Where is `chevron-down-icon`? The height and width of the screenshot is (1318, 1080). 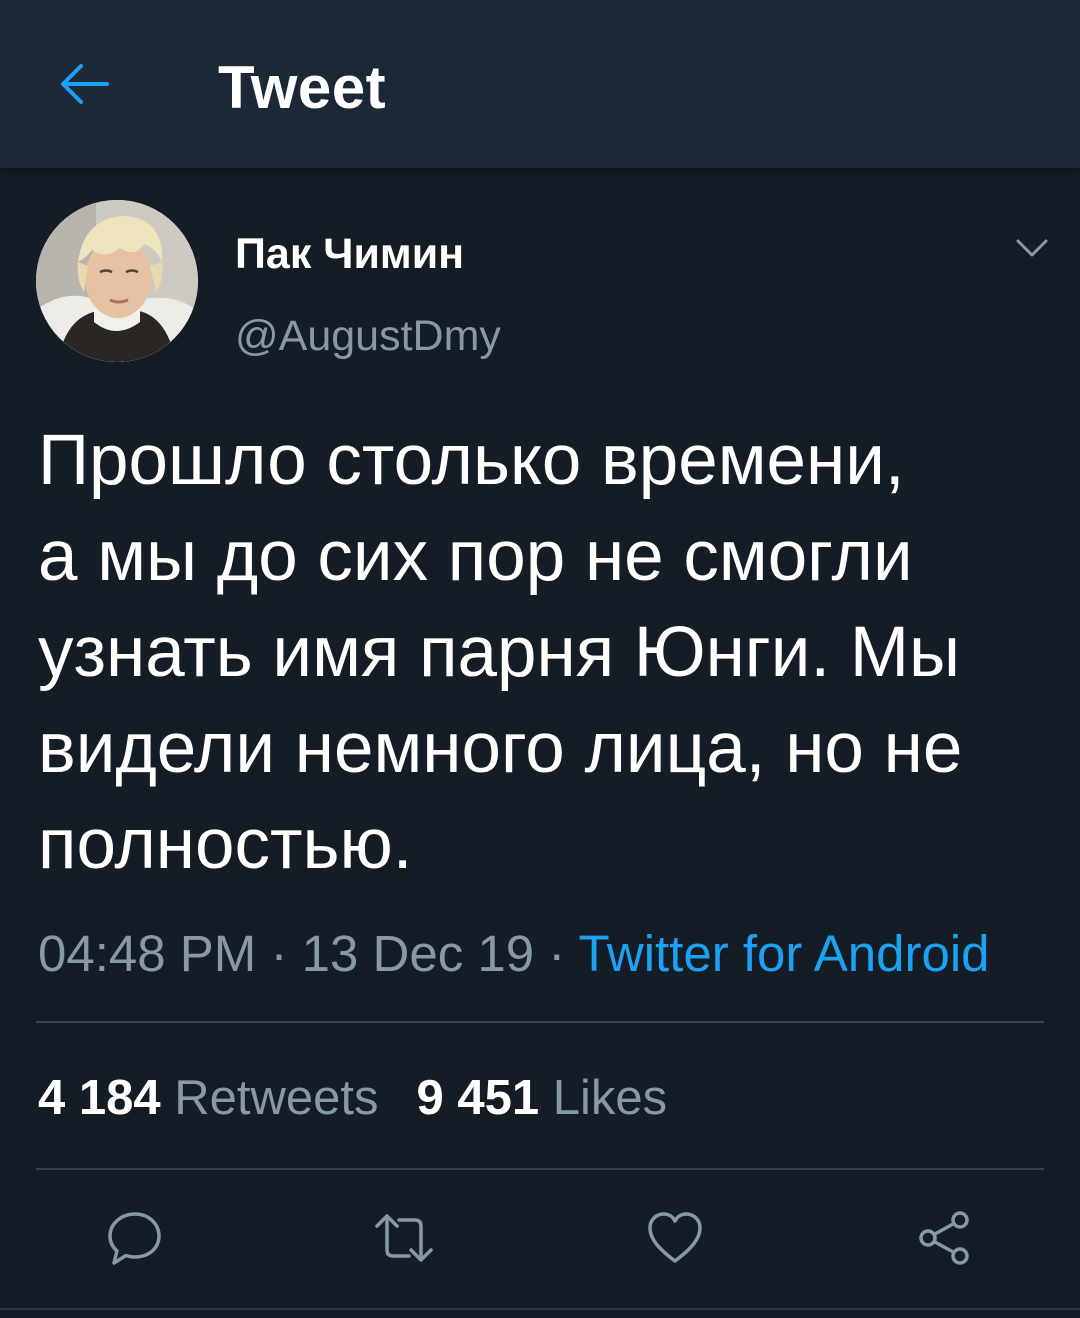
chevron-down-icon is located at coordinates (1032, 248).